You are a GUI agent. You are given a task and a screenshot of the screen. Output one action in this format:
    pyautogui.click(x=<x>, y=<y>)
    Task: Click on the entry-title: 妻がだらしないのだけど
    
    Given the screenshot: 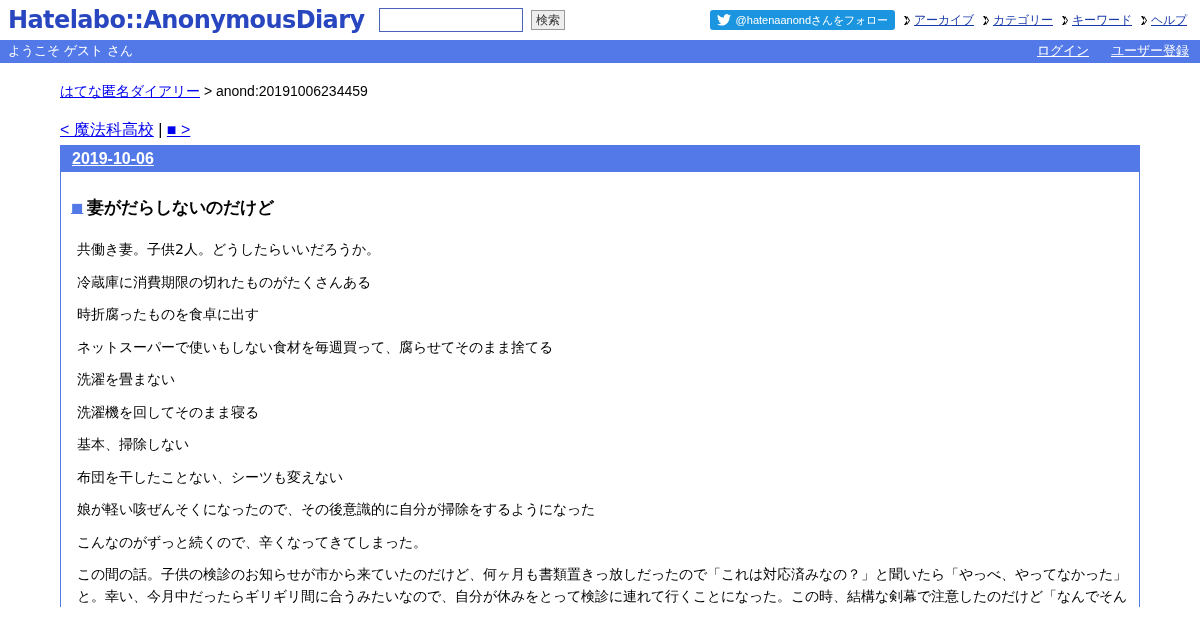 What is the action you would take?
    pyautogui.click(x=181, y=207)
    